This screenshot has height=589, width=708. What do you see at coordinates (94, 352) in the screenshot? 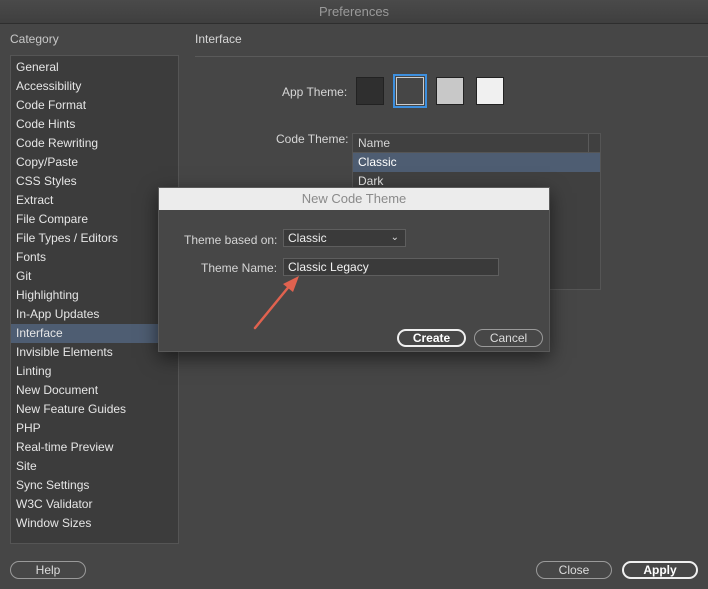
I see `sidebar-item-invisible-elements: Invisible Elements` at bounding box center [94, 352].